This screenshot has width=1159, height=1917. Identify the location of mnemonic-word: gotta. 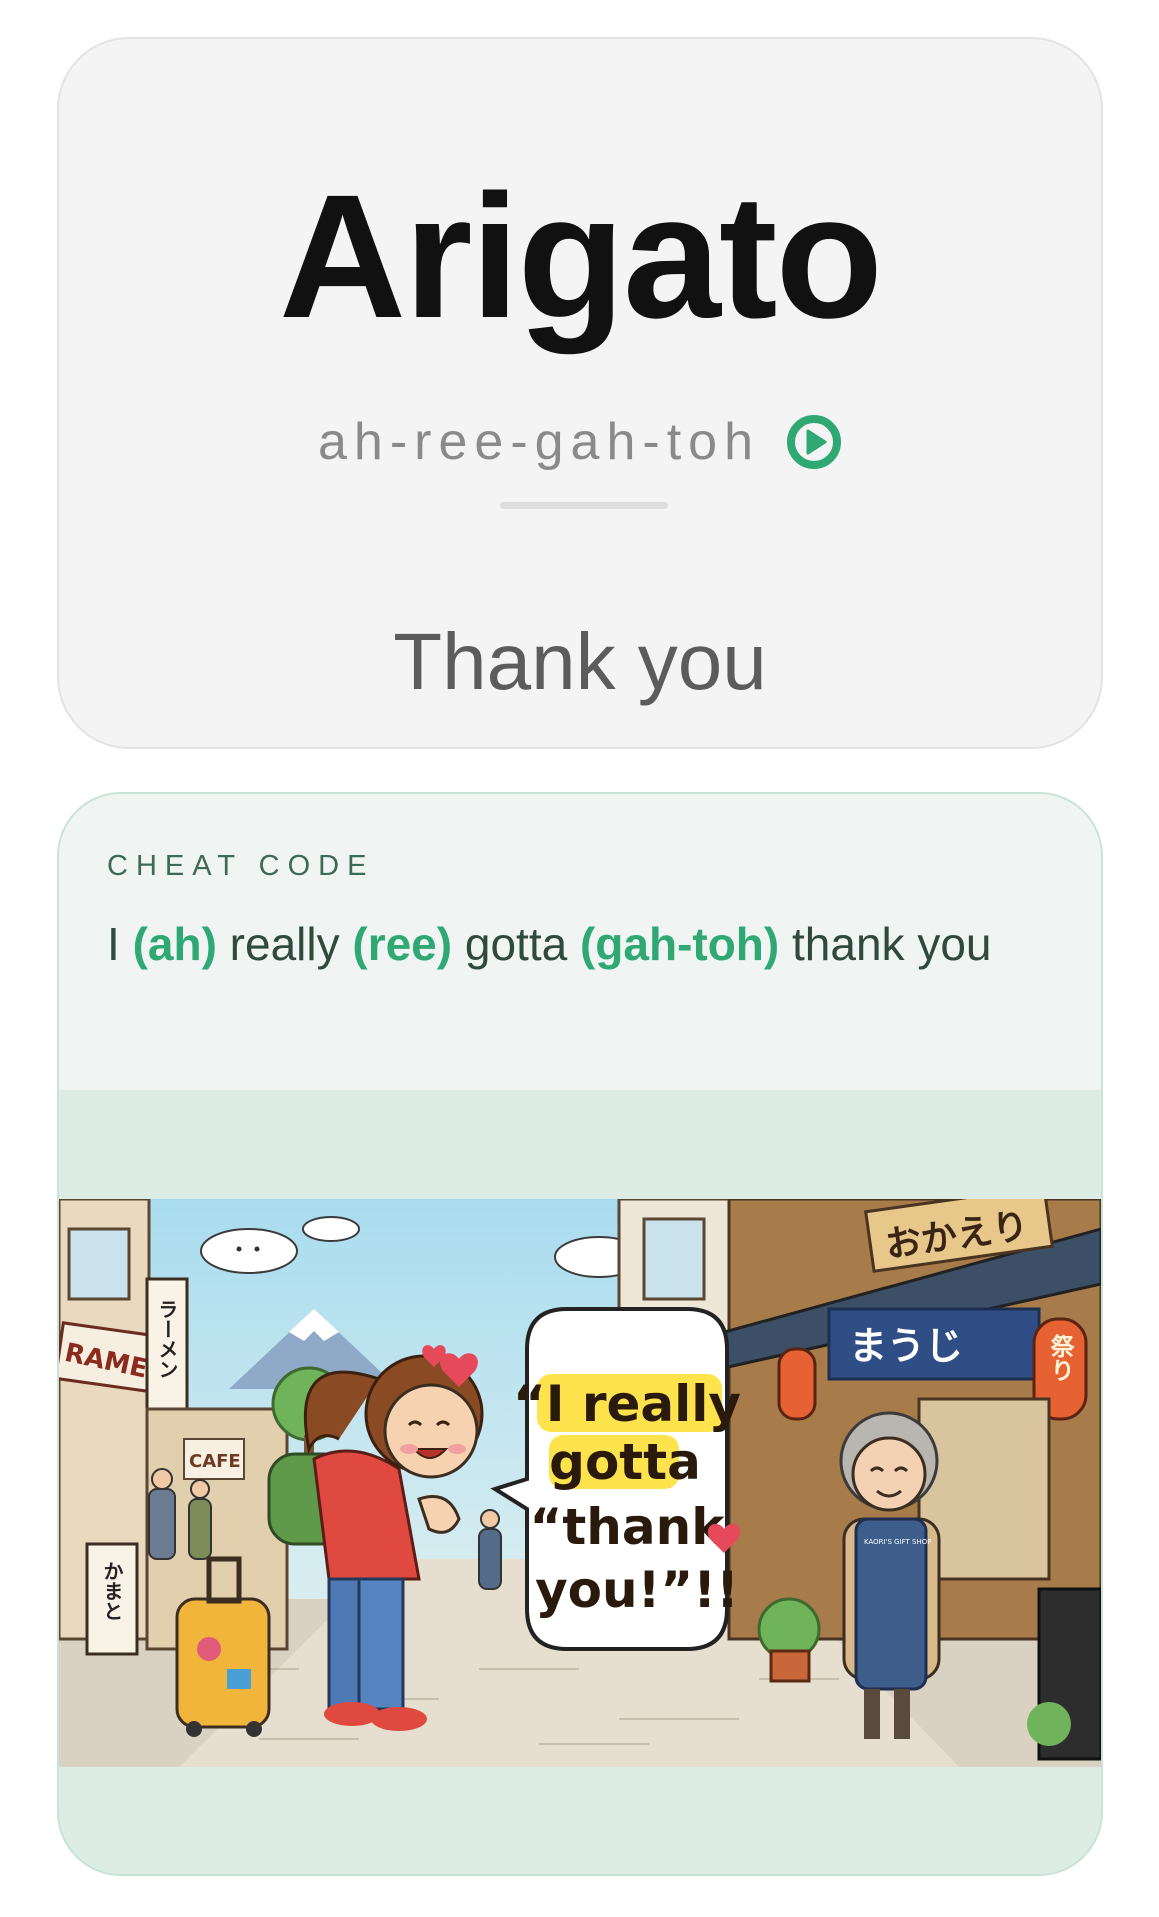
(516, 944).